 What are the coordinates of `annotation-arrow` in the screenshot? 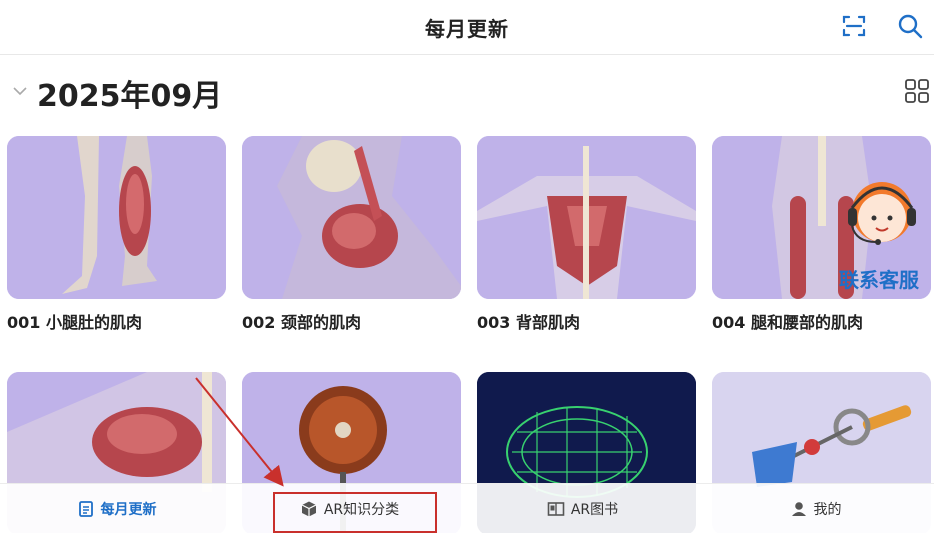 It's located at (239, 432).